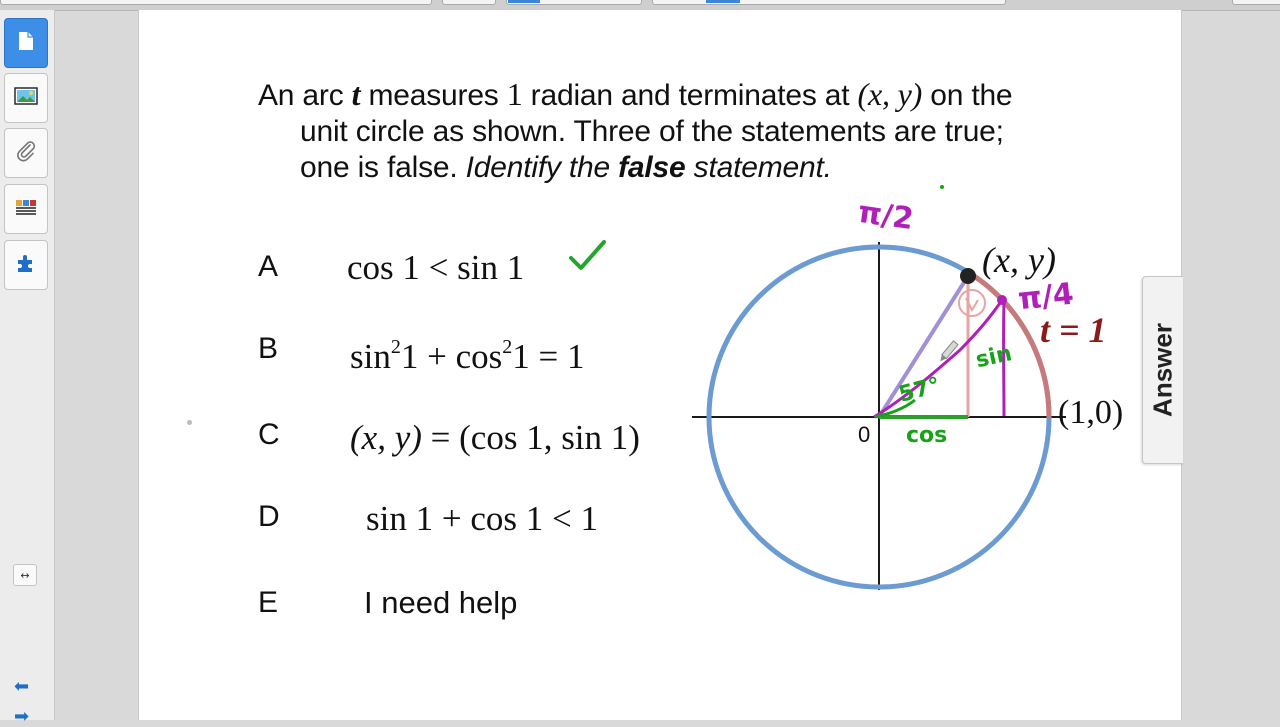 The width and height of the screenshot is (1280, 727). I want to click on image-icon, so click(26, 98).